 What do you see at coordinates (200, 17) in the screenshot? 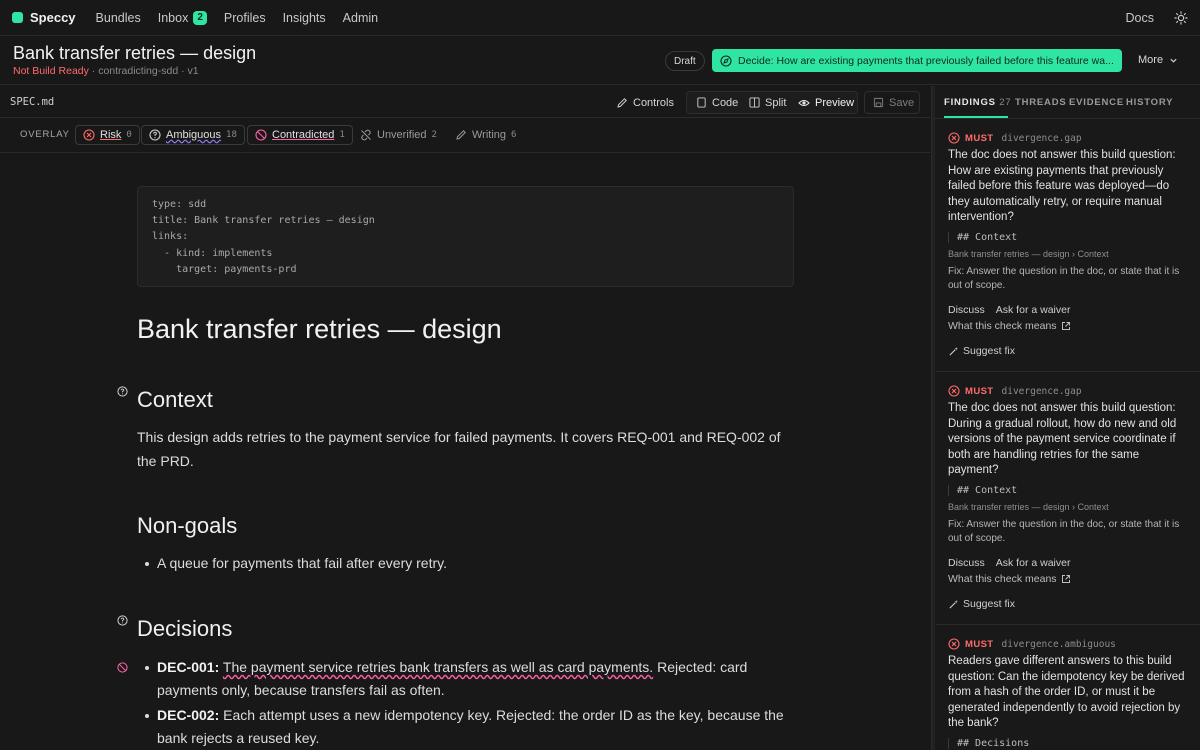
I see `inbox-count-badge: 2` at bounding box center [200, 17].